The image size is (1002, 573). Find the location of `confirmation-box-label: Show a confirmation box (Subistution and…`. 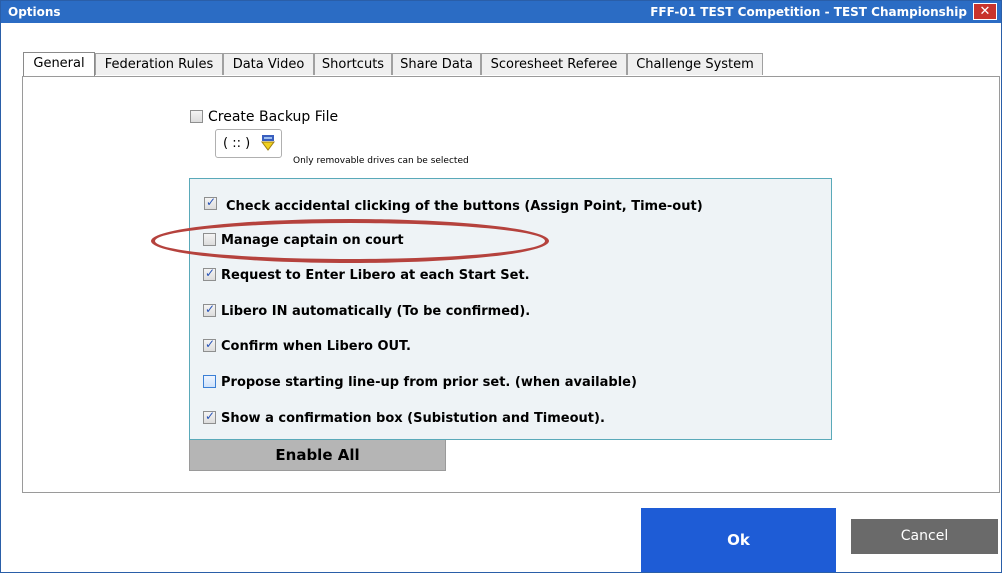

confirmation-box-label: Show a confirmation box (Subistution and… is located at coordinates (413, 418).